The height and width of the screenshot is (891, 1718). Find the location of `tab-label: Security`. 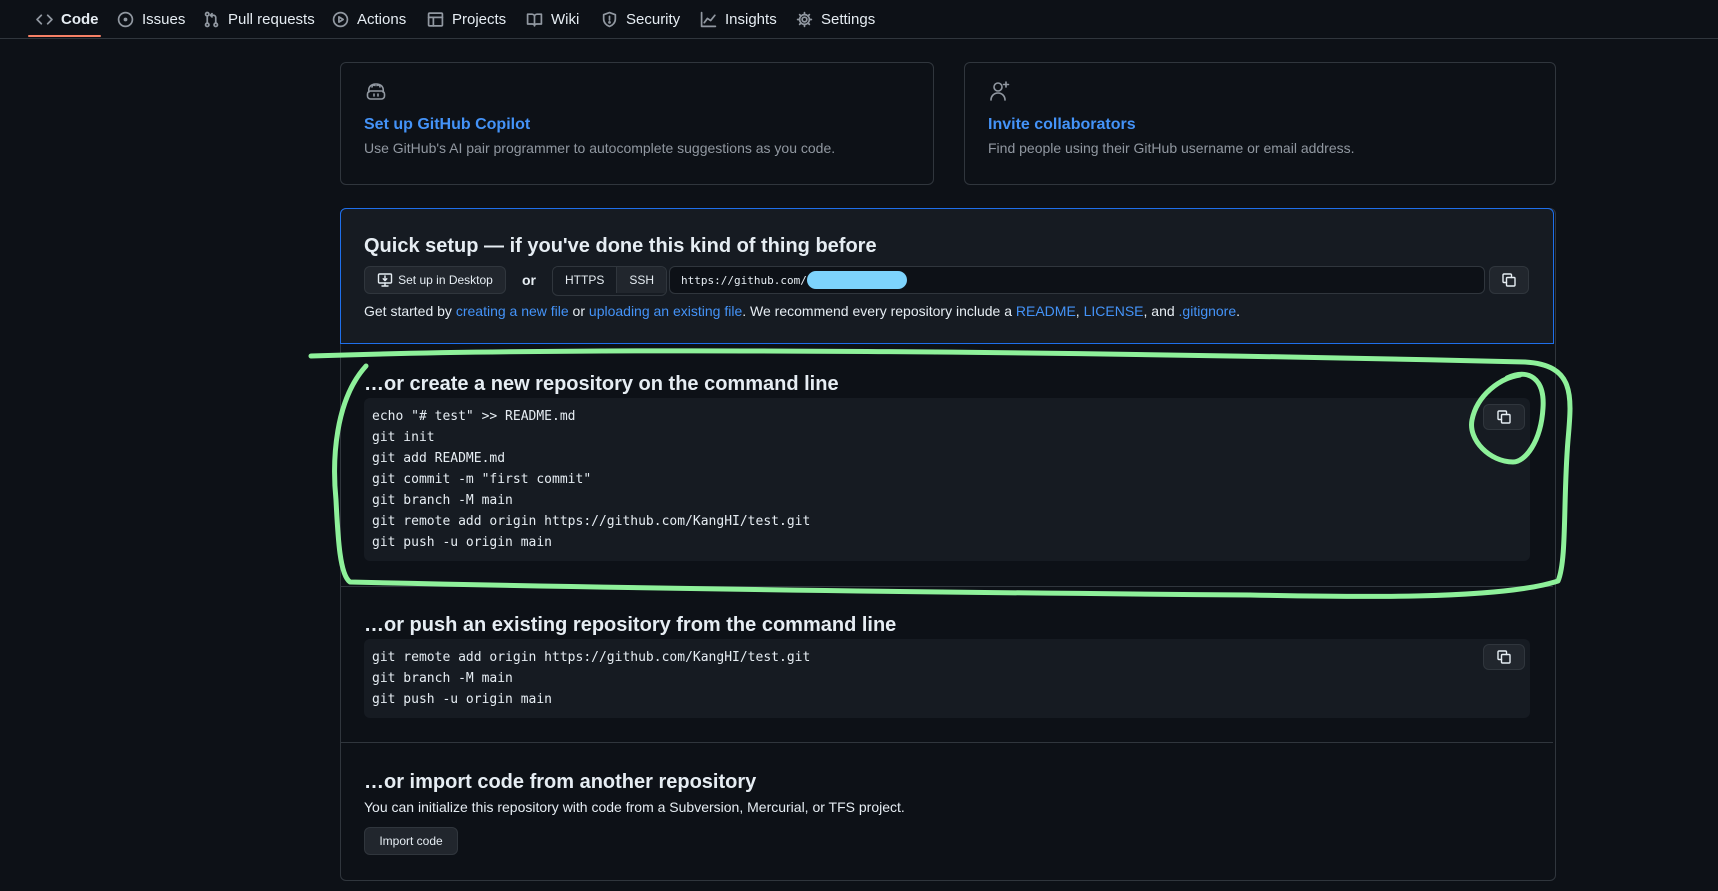

tab-label: Security is located at coordinates (653, 19).